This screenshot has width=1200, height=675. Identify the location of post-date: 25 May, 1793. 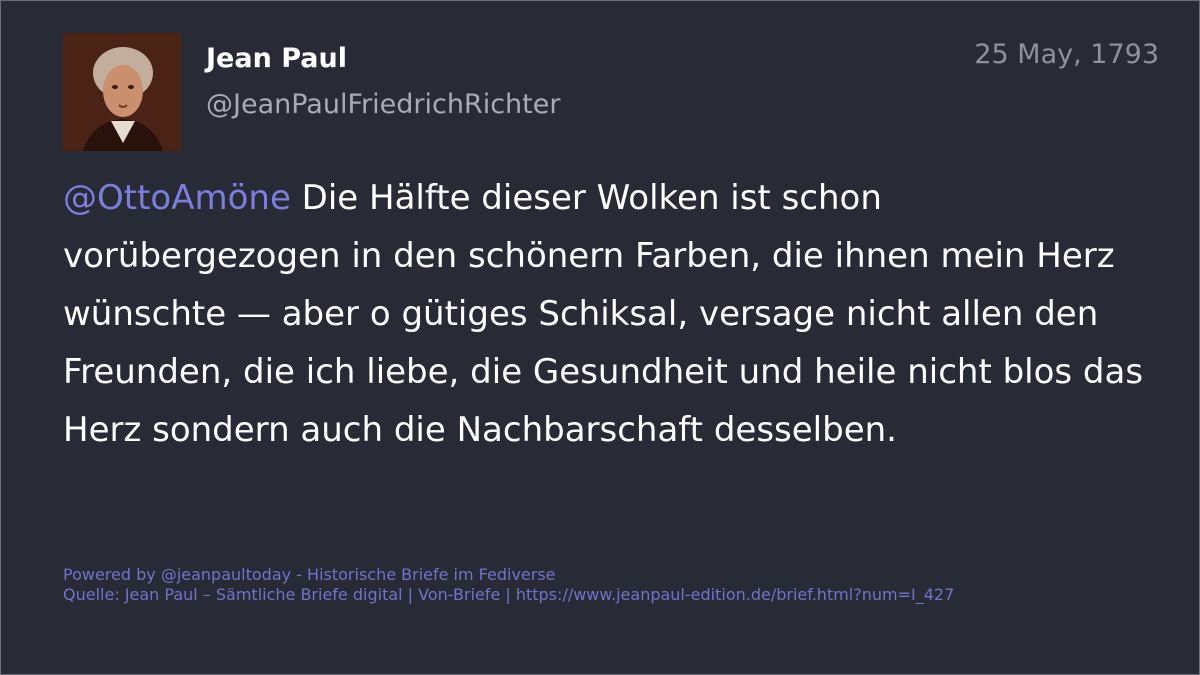
(1066, 54).